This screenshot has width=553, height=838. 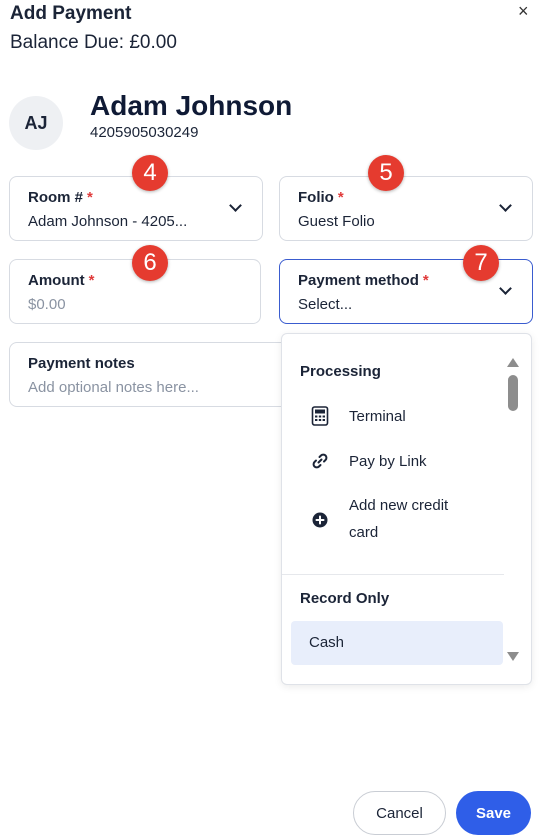 I want to click on amount-label: Amount *, so click(x=61, y=280).